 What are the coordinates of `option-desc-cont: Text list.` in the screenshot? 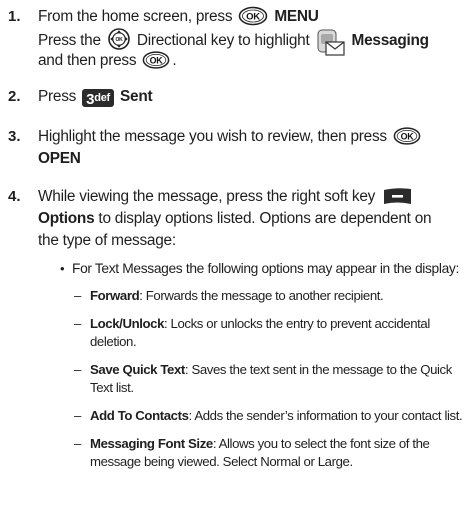 It's located at (112, 387).